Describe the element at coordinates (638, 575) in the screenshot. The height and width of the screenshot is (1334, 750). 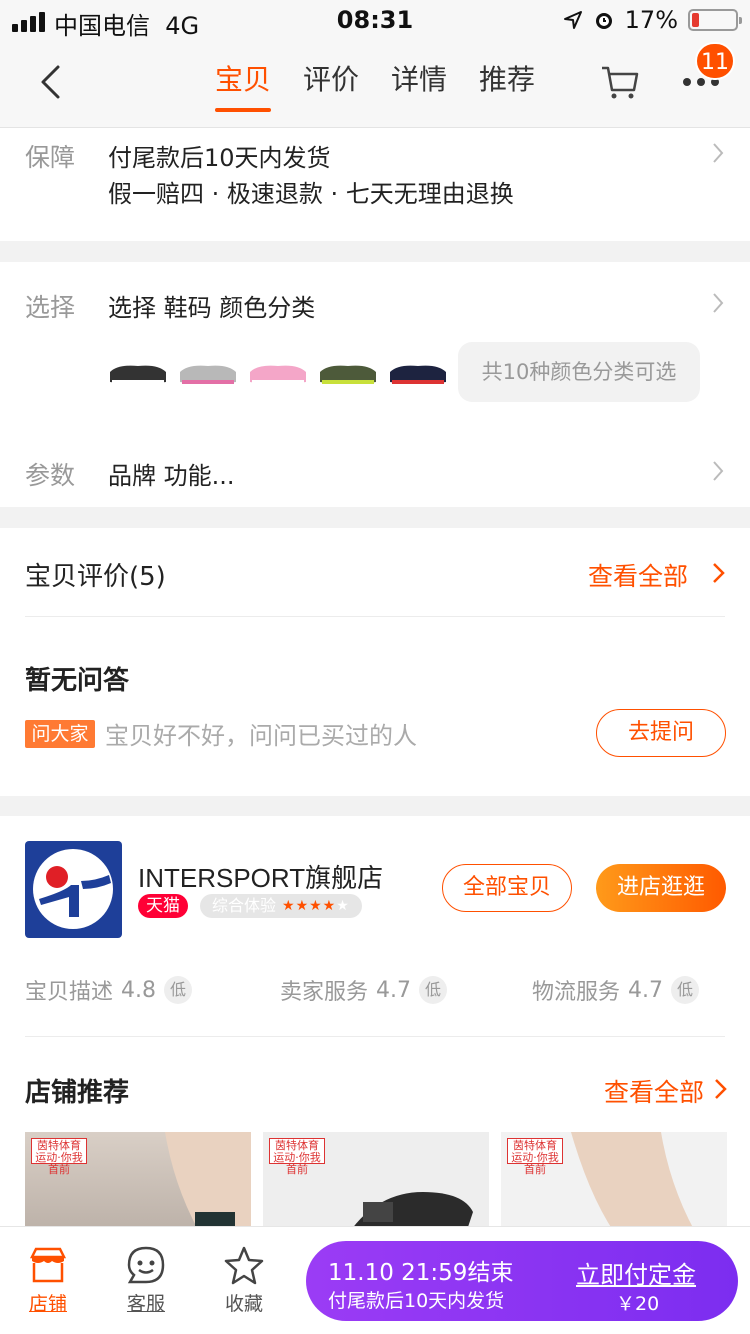
I see `reviews-see-all: 查看全部` at that location.